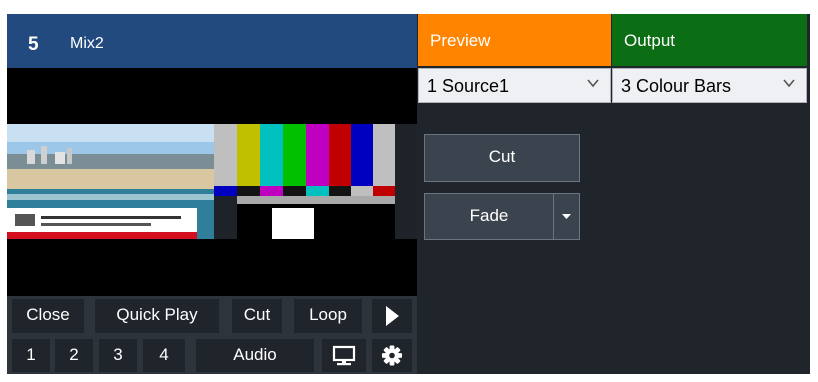 The width and height of the screenshot is (818, 382). I want to click on settings-button, so click(392, 355).